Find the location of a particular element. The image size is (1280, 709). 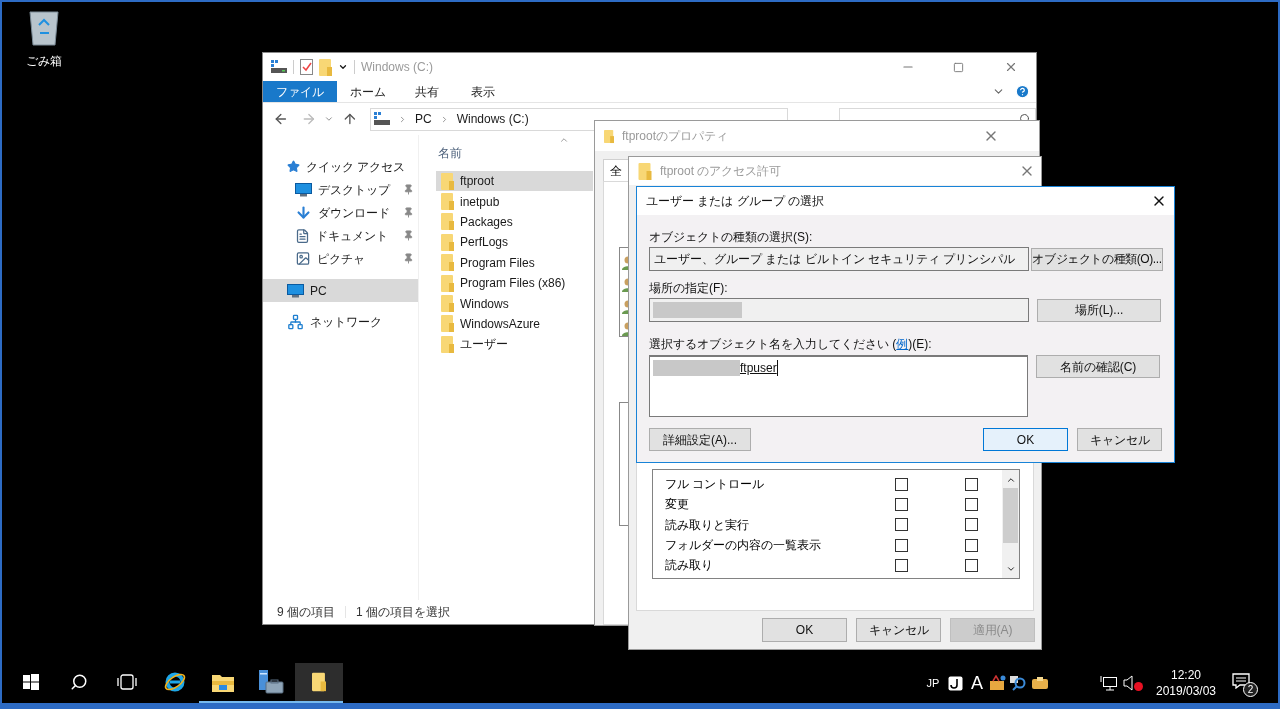

file-row: PerfLogs is located at coordinates (514, 242).